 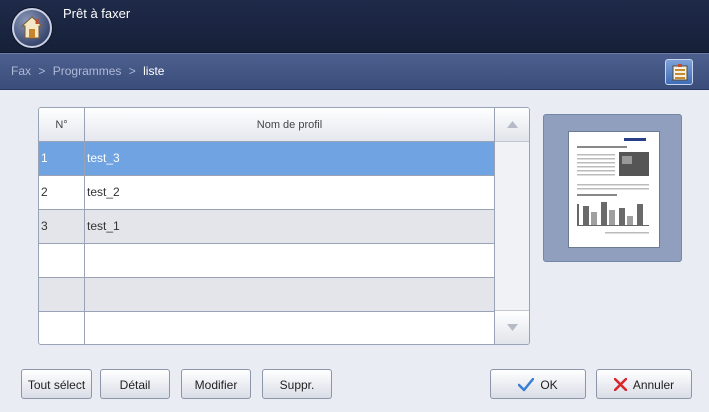 I want to click on cancel-label: Annuler, so click(x=653, y=384).